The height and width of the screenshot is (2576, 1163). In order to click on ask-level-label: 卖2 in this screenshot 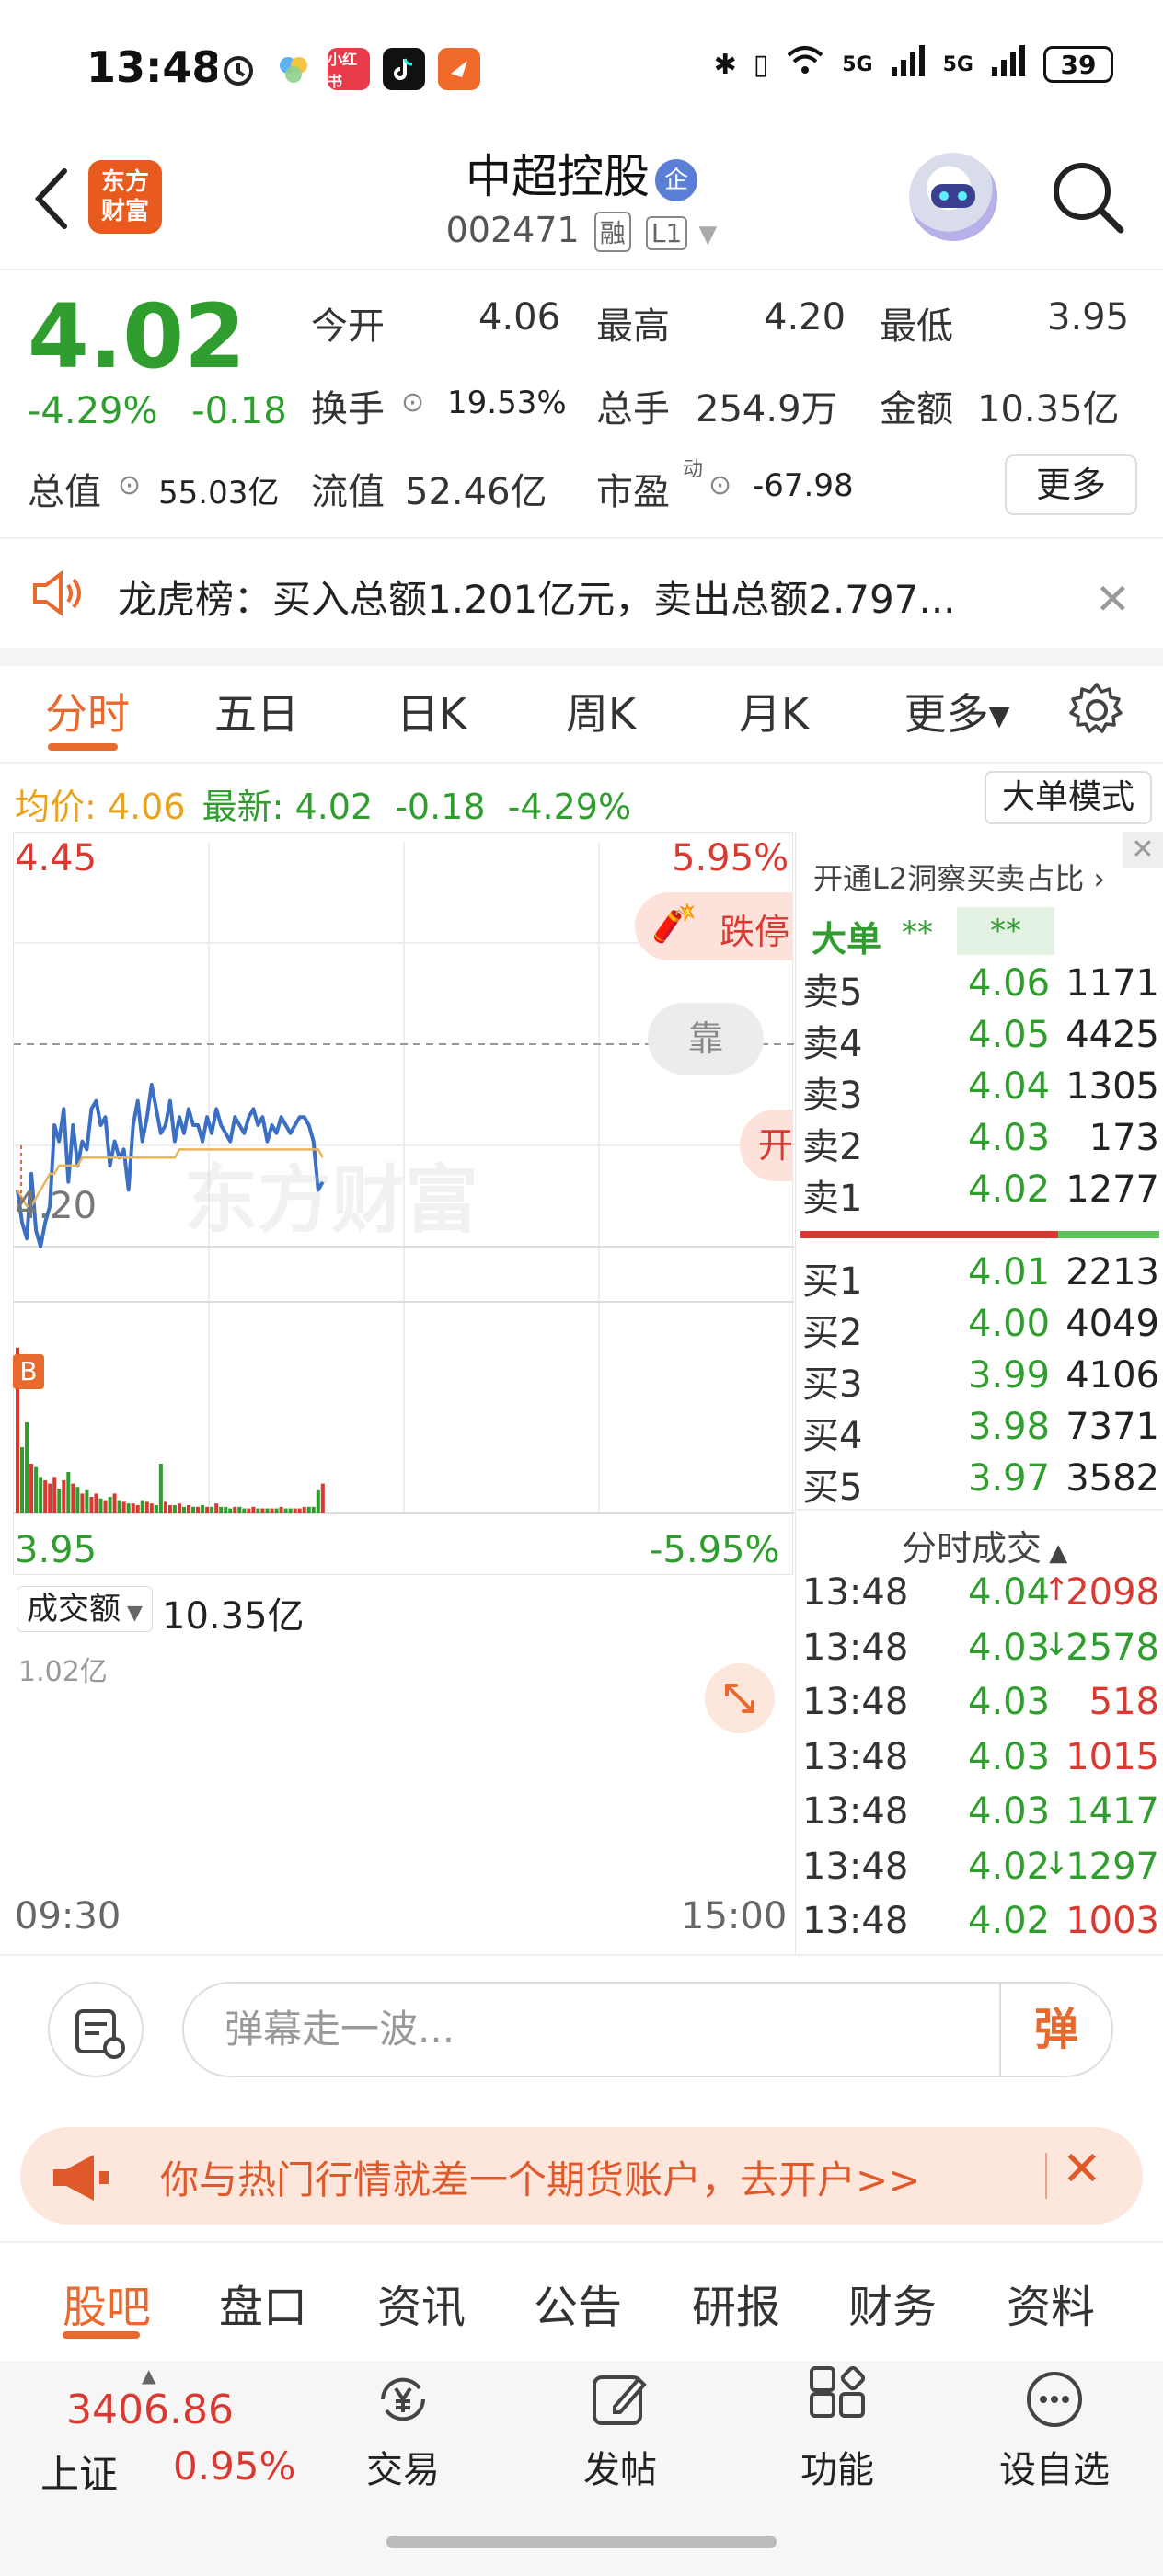, I will do `click(833, 1147)`.